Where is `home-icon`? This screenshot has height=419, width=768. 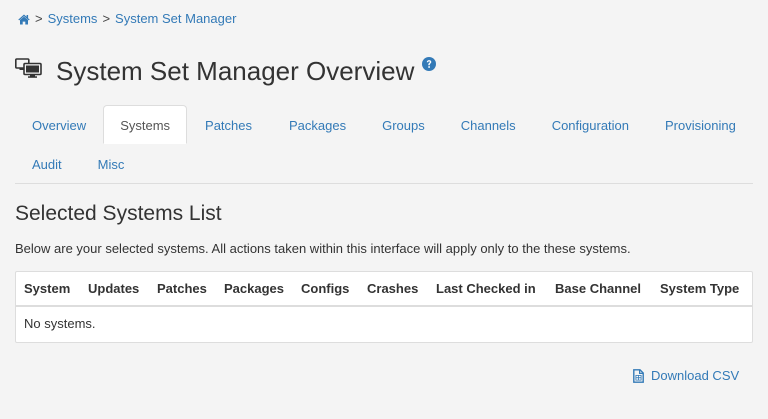
home-icon is located at coordinates (24, 19).